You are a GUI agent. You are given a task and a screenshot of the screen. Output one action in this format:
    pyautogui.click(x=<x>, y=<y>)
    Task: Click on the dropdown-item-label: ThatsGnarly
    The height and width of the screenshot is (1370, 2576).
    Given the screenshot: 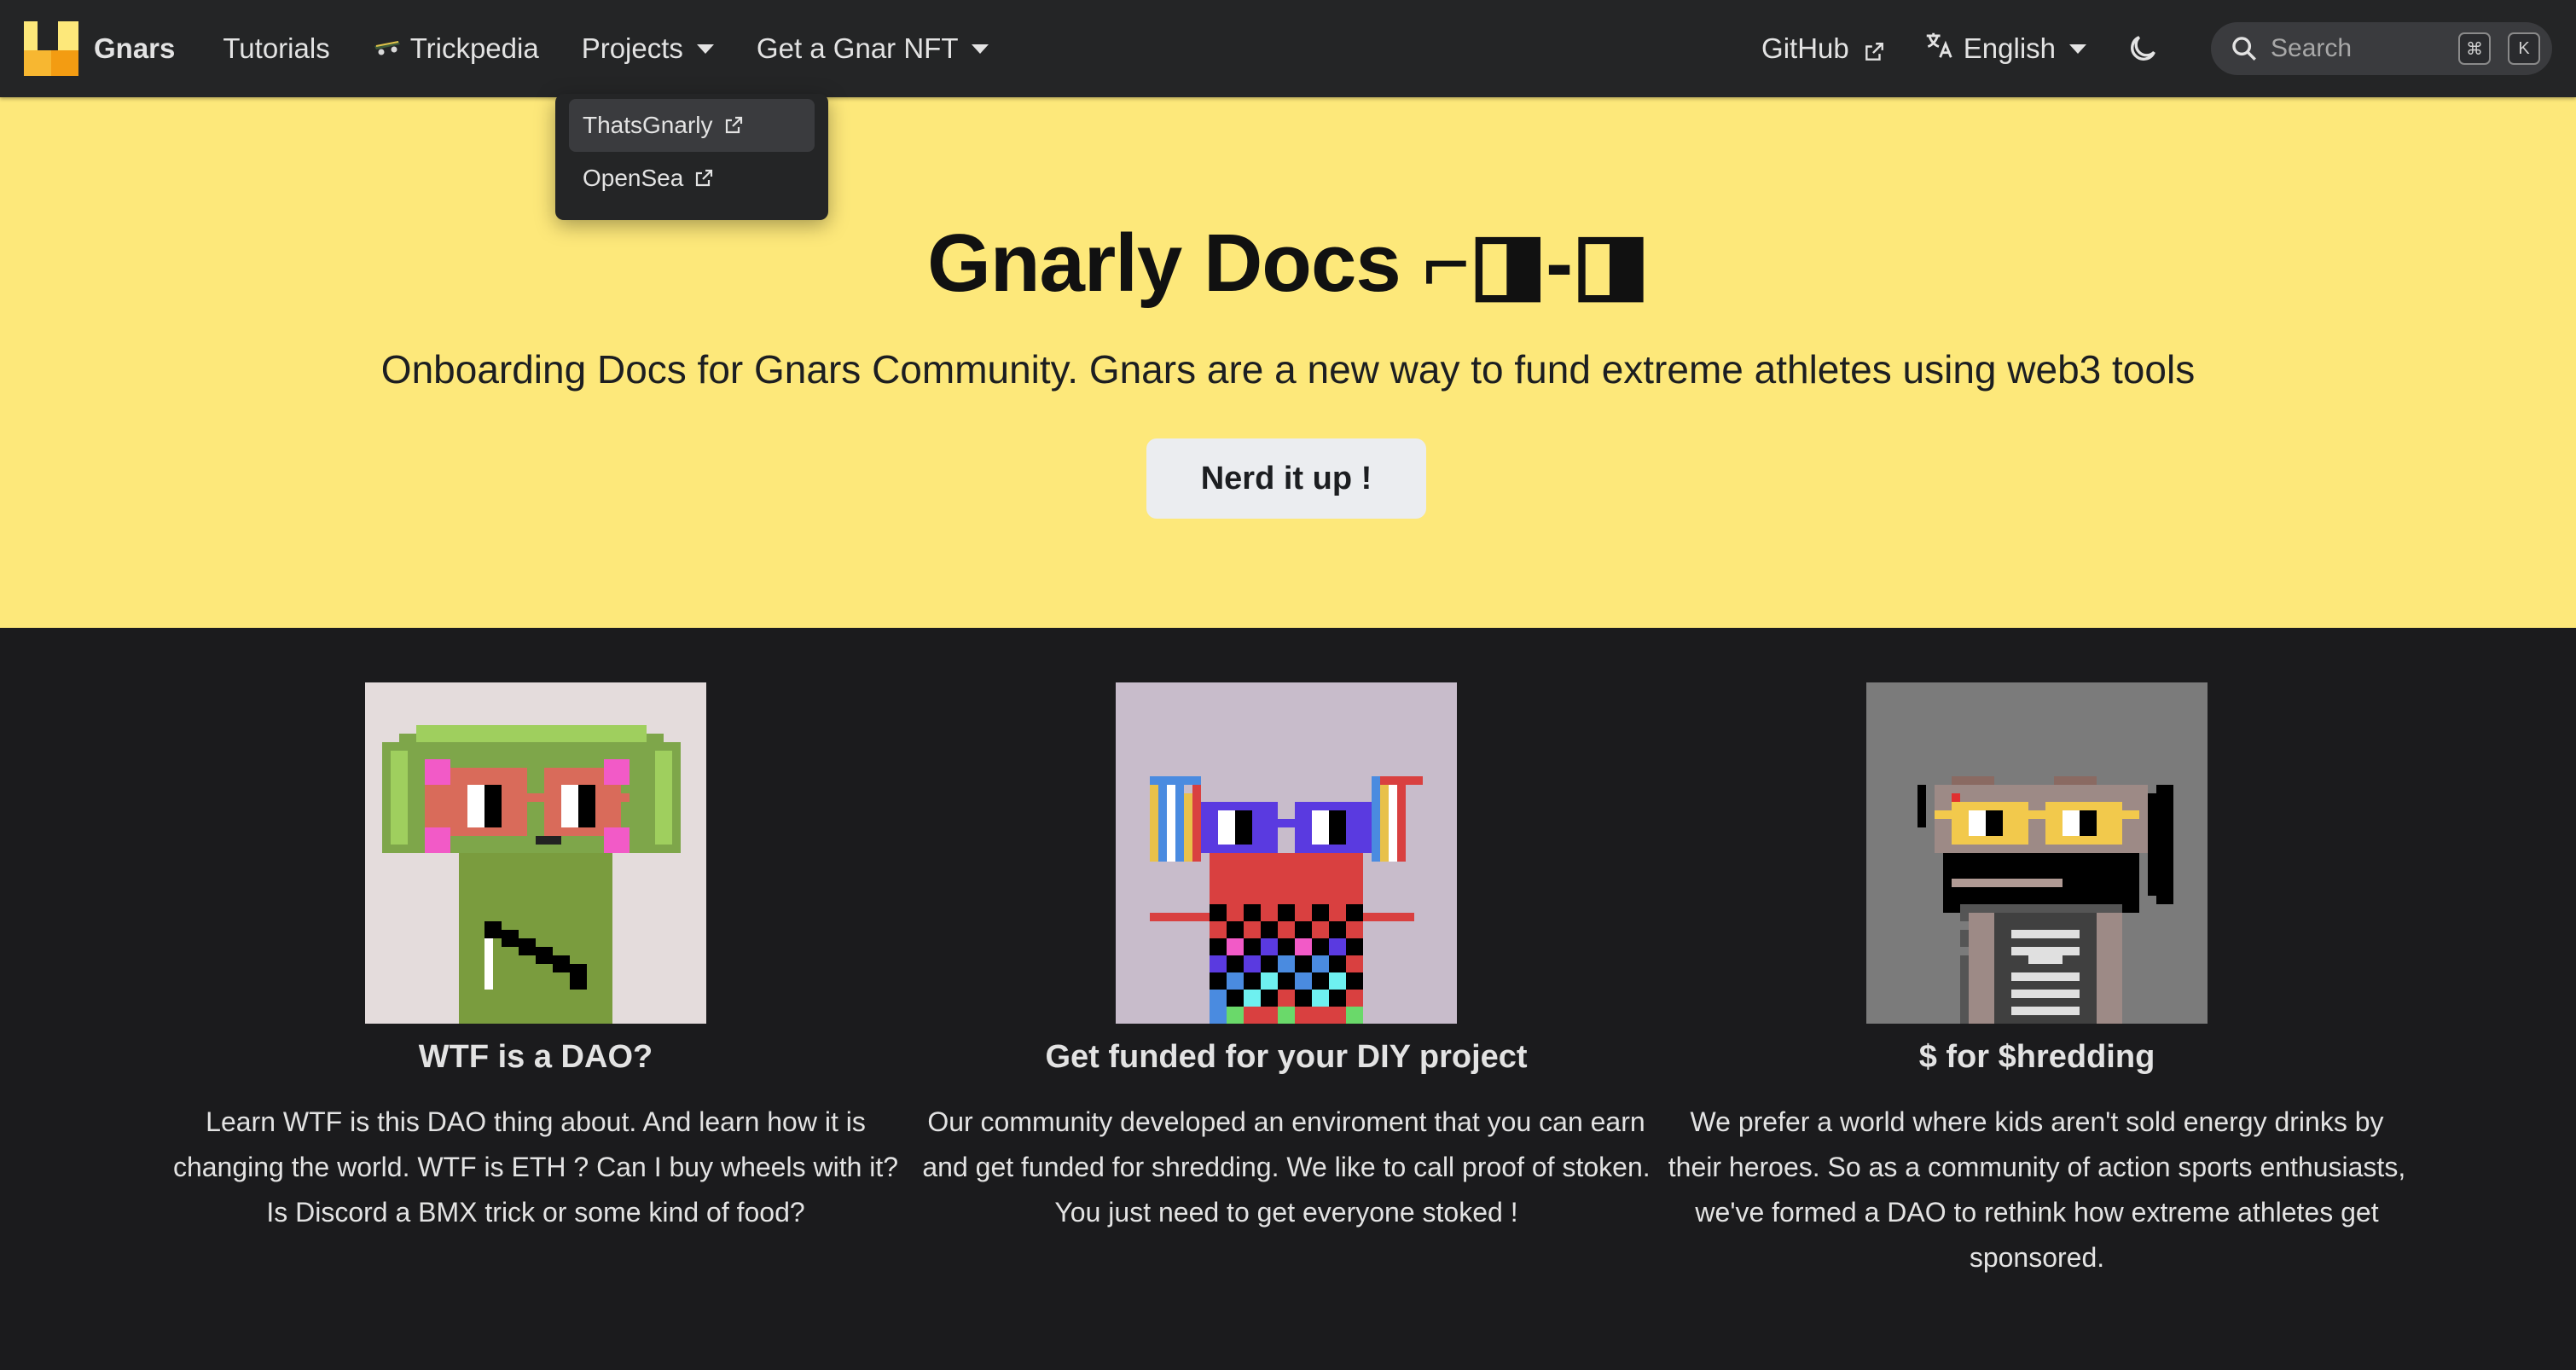 What is the action you would take?
    pyautogui.click(x=648, y=125)
    